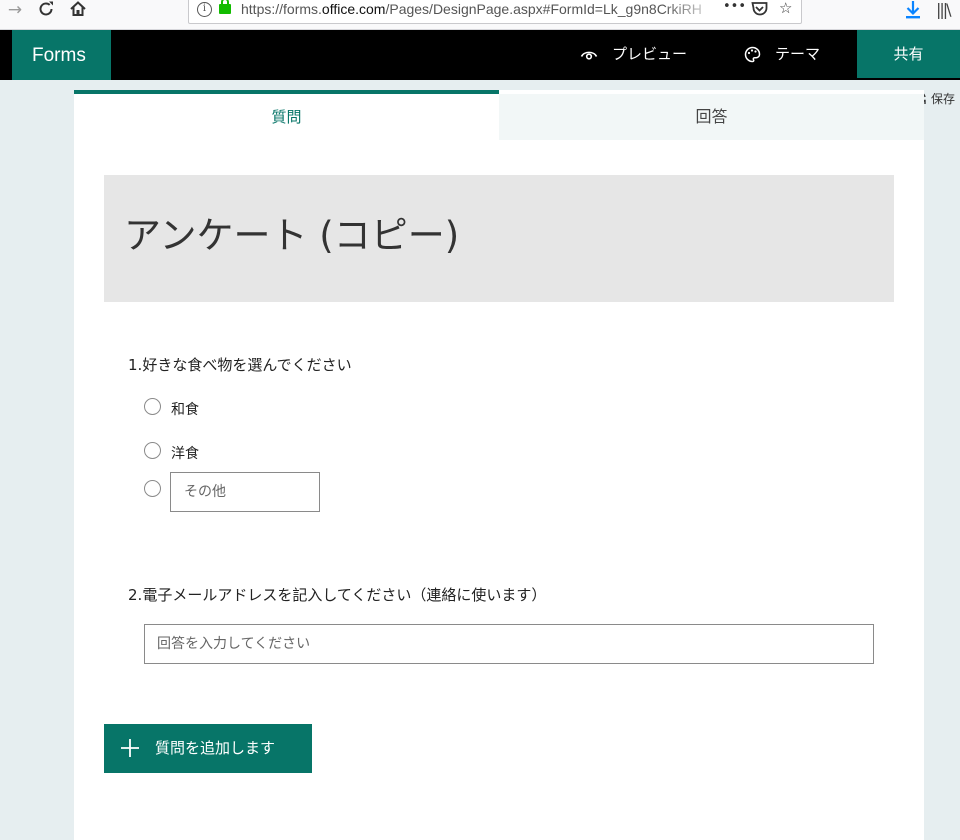 This screenshot has width=960, height=840. I want to click on url-domain: office.com, so click(353, 9).